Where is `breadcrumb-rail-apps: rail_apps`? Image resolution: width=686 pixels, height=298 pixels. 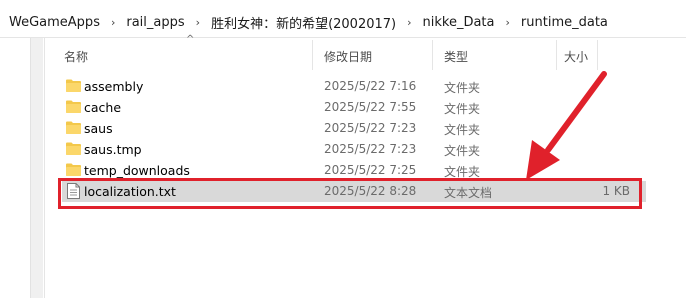 breadcrumb-rail-apps: rail_apps is located at coordinates (155, 22).